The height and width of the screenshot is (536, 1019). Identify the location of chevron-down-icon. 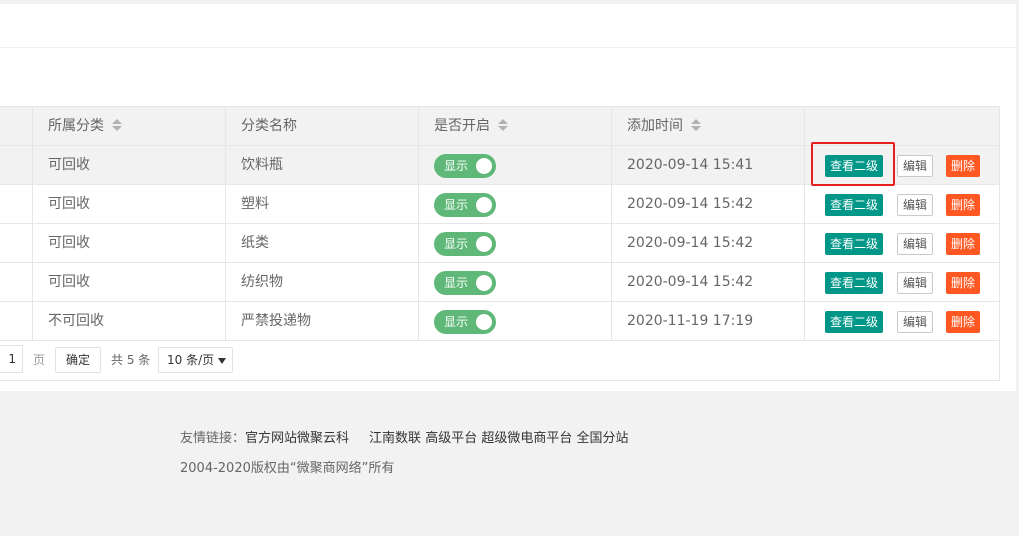
(222, 361).